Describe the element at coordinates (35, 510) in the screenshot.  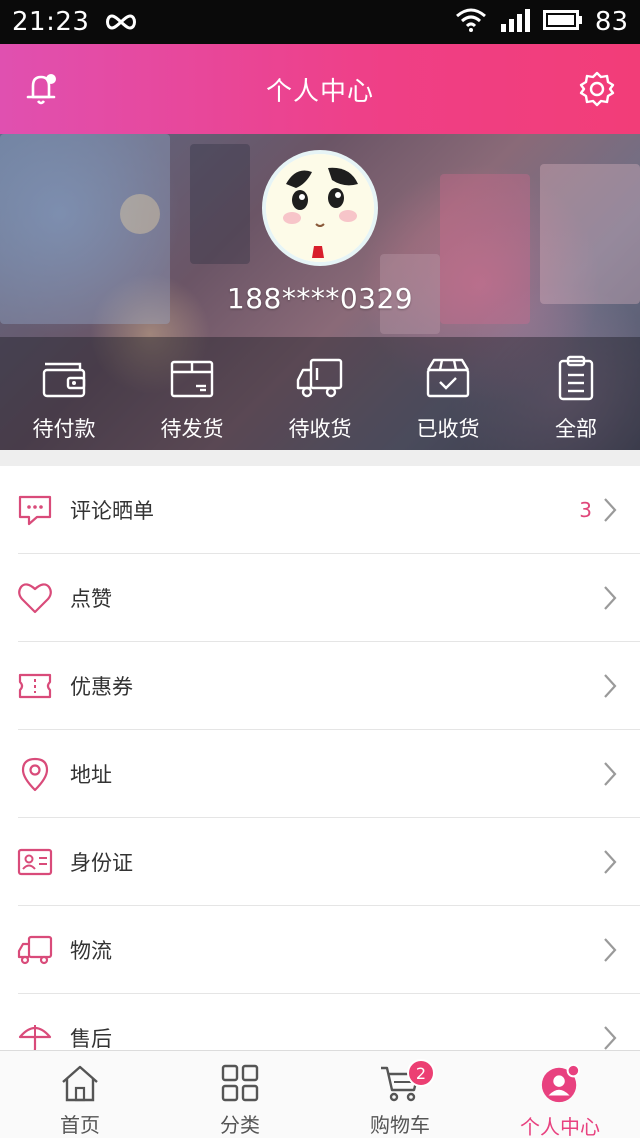
I see `comment-icon` at that location.